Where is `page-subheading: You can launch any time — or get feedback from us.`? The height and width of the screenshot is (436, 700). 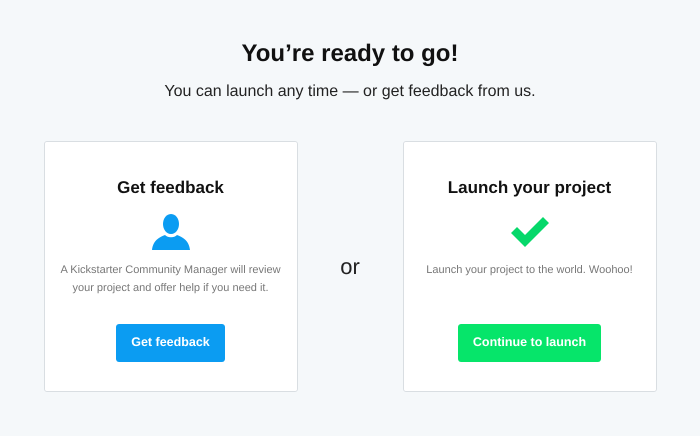
page-subheading: You can launch any time — or get feedback from us. is located at coordinates (350, 92).